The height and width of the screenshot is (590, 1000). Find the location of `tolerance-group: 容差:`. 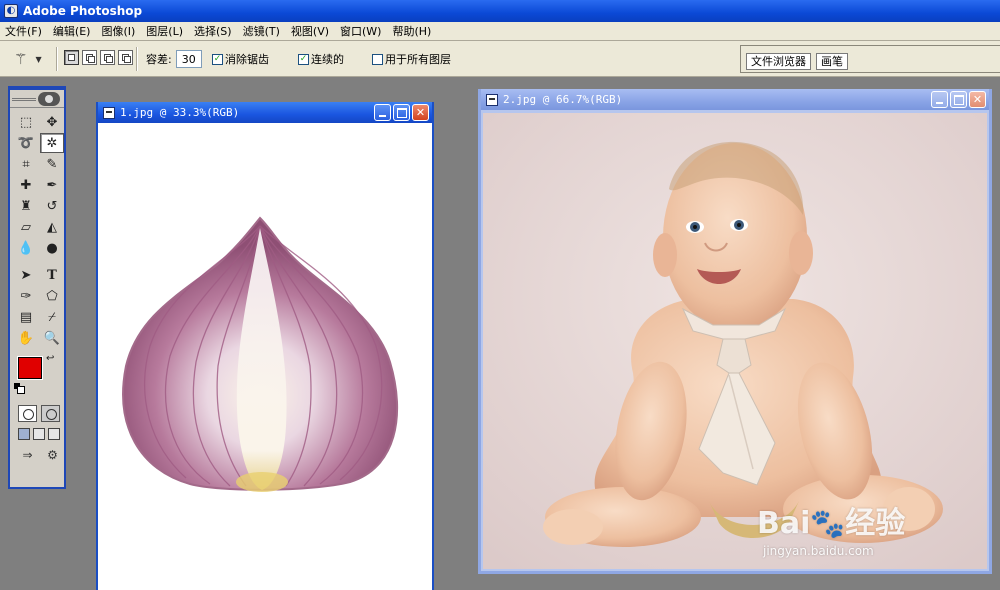

tolerance-group: 容差: is located at coordinates (174, 59).